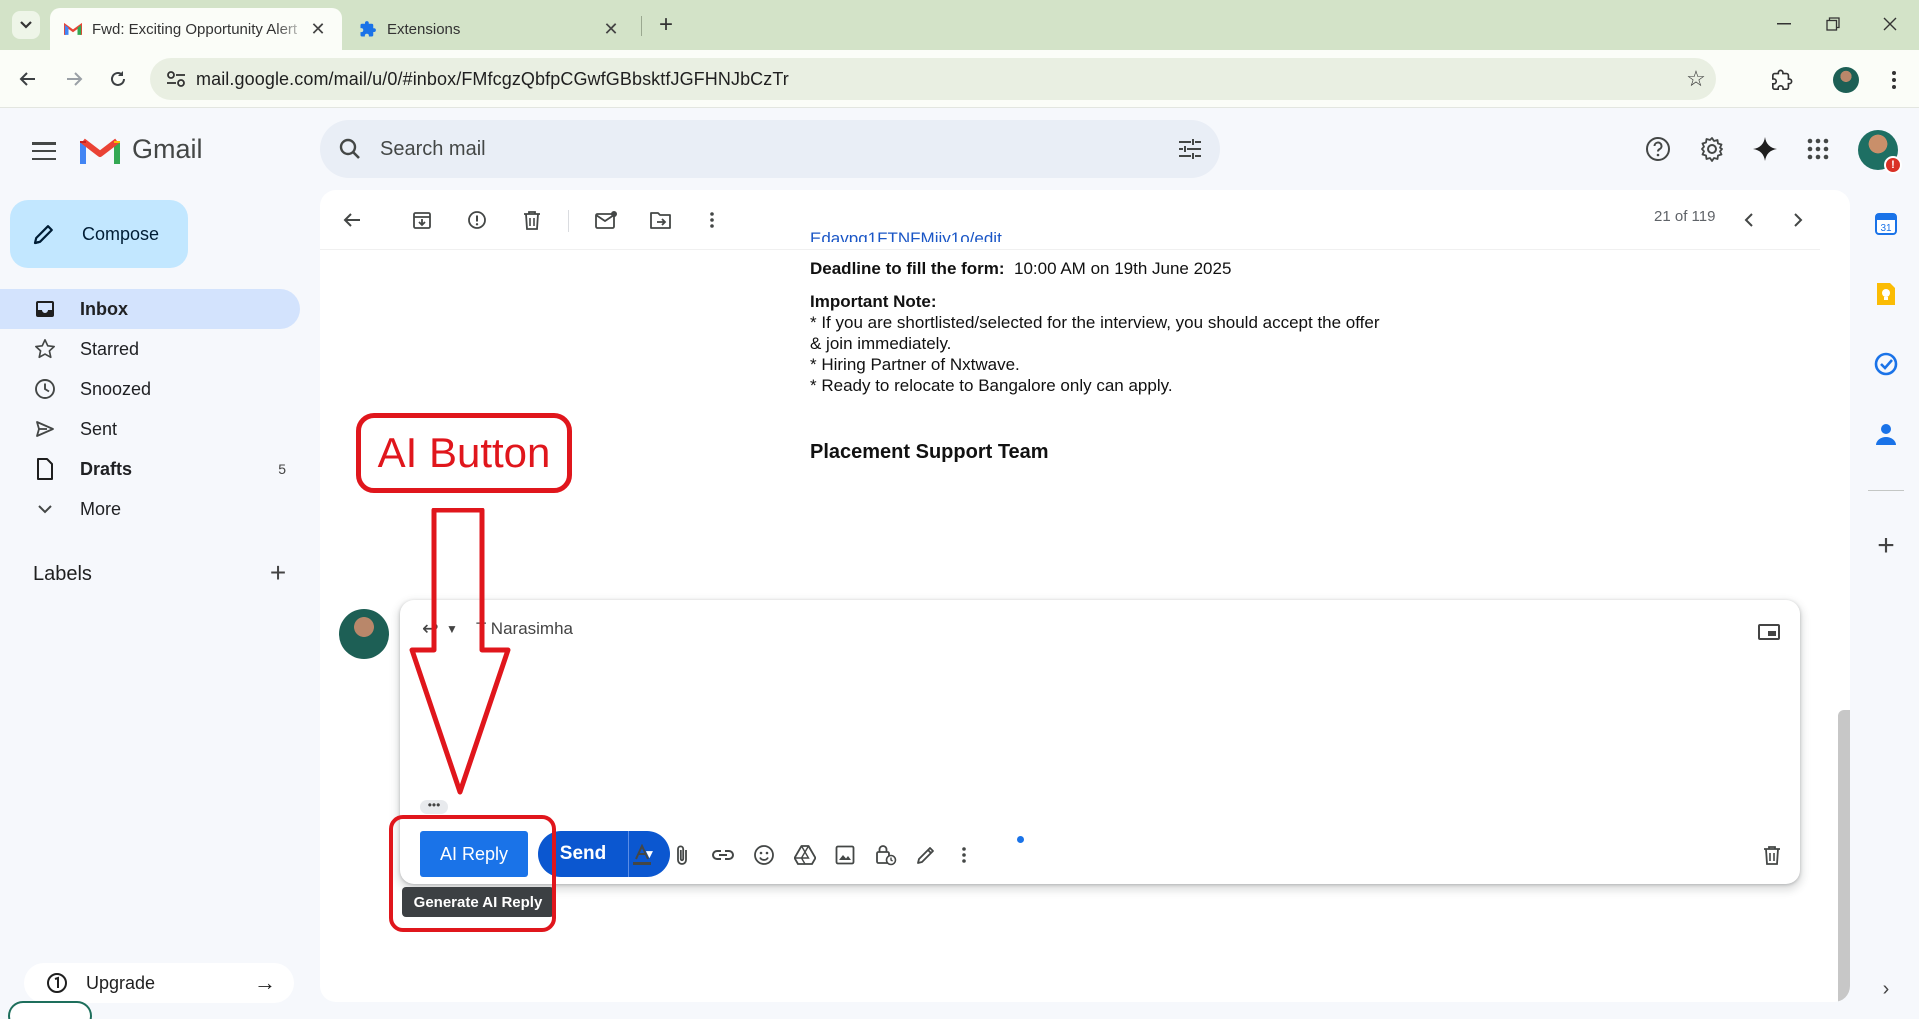 This screenshot has width=1919, height=1019. Describe the element at coordinates (460, 651) in the screenshot. I see `annotation-arrow-icon` at that location.